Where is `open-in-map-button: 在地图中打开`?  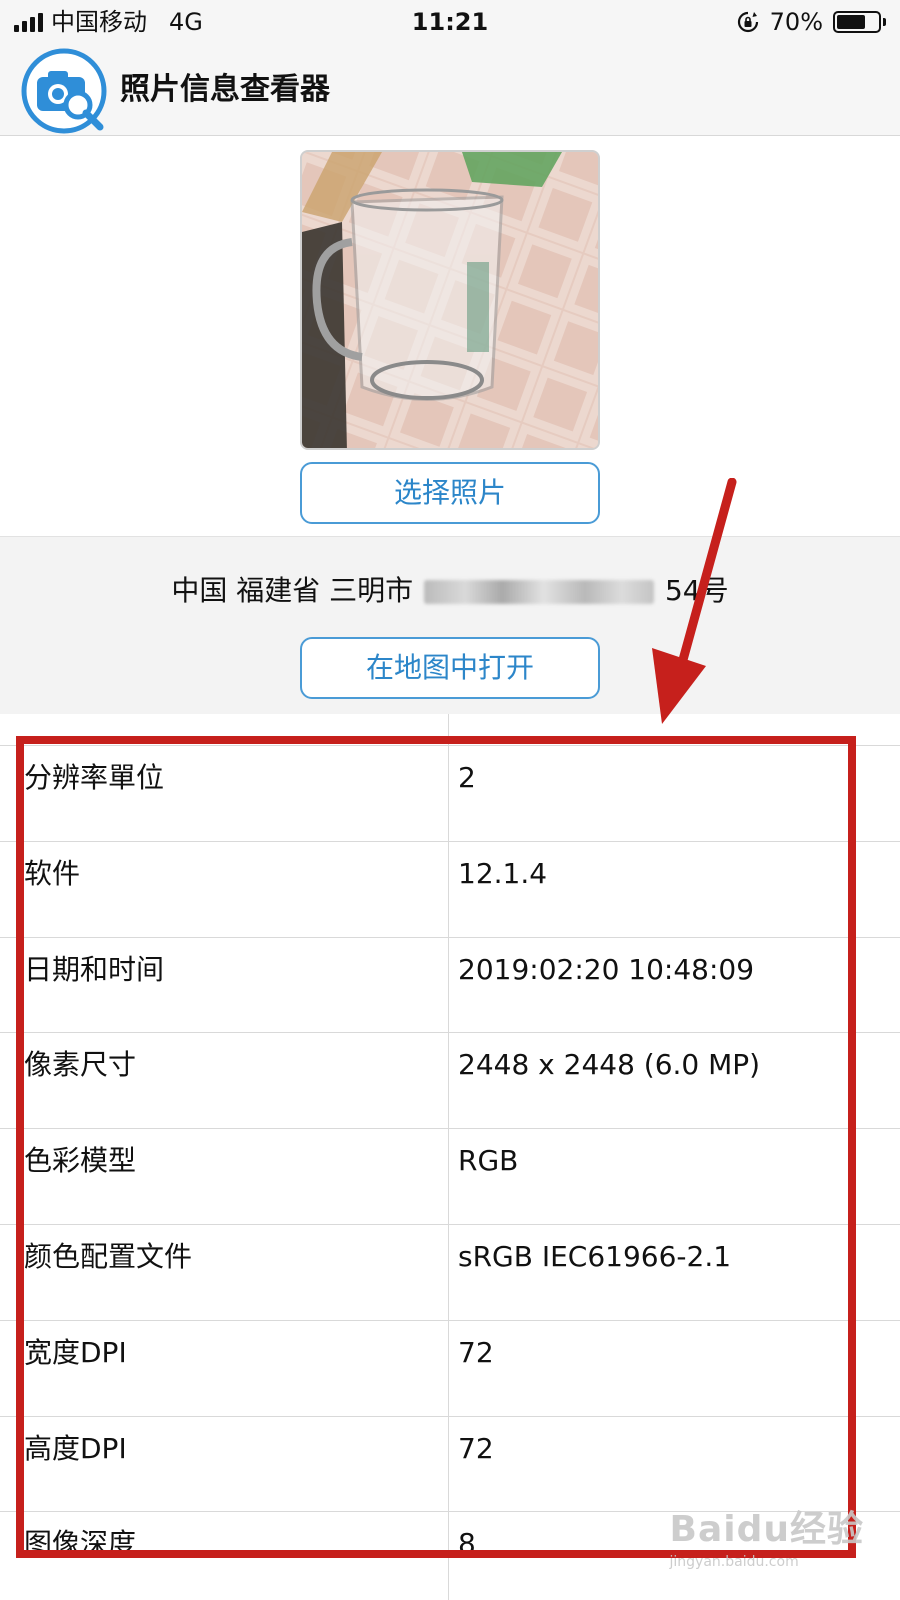
open-in-map-button: 在地图中打开 is located at coordinates (450, 668).